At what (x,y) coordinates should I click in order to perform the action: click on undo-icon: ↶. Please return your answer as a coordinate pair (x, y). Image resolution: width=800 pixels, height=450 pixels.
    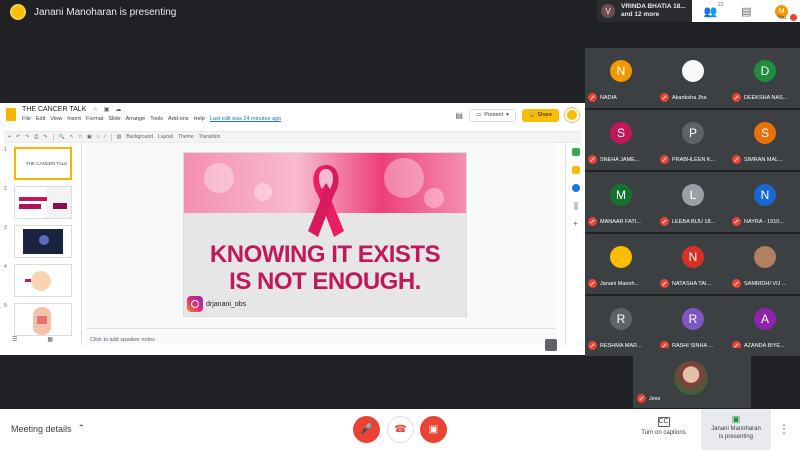
    Looking at the image, I should click on (18, 137).